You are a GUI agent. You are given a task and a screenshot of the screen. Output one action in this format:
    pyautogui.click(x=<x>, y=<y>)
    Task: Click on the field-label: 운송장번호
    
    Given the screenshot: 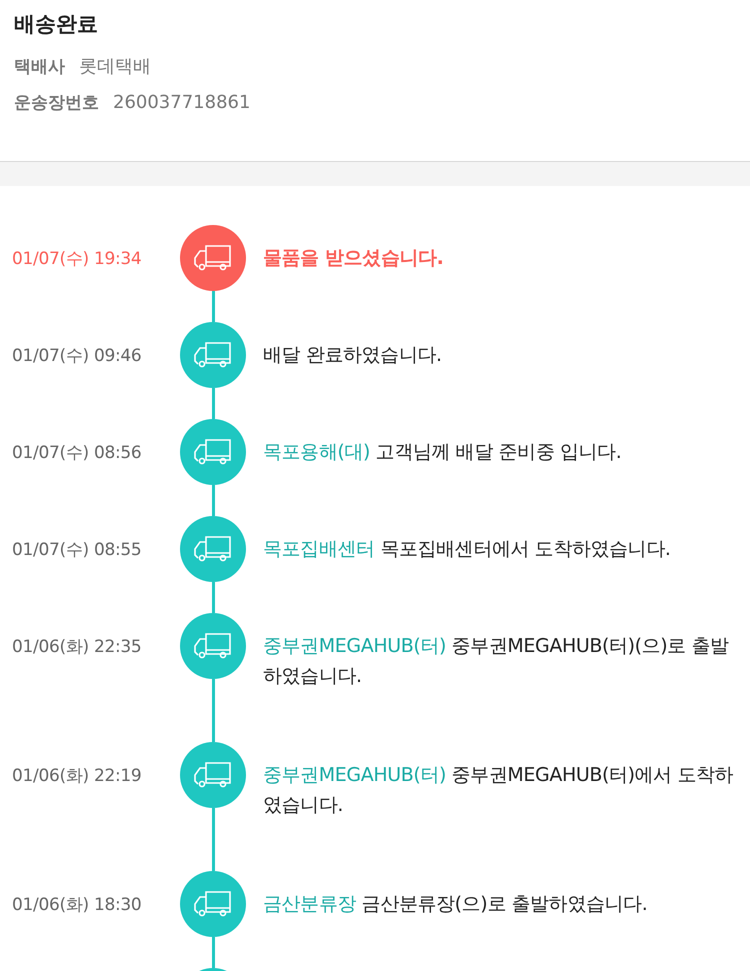 What is the action you would take?
    pyautogui.click(x=56, y=103)
    